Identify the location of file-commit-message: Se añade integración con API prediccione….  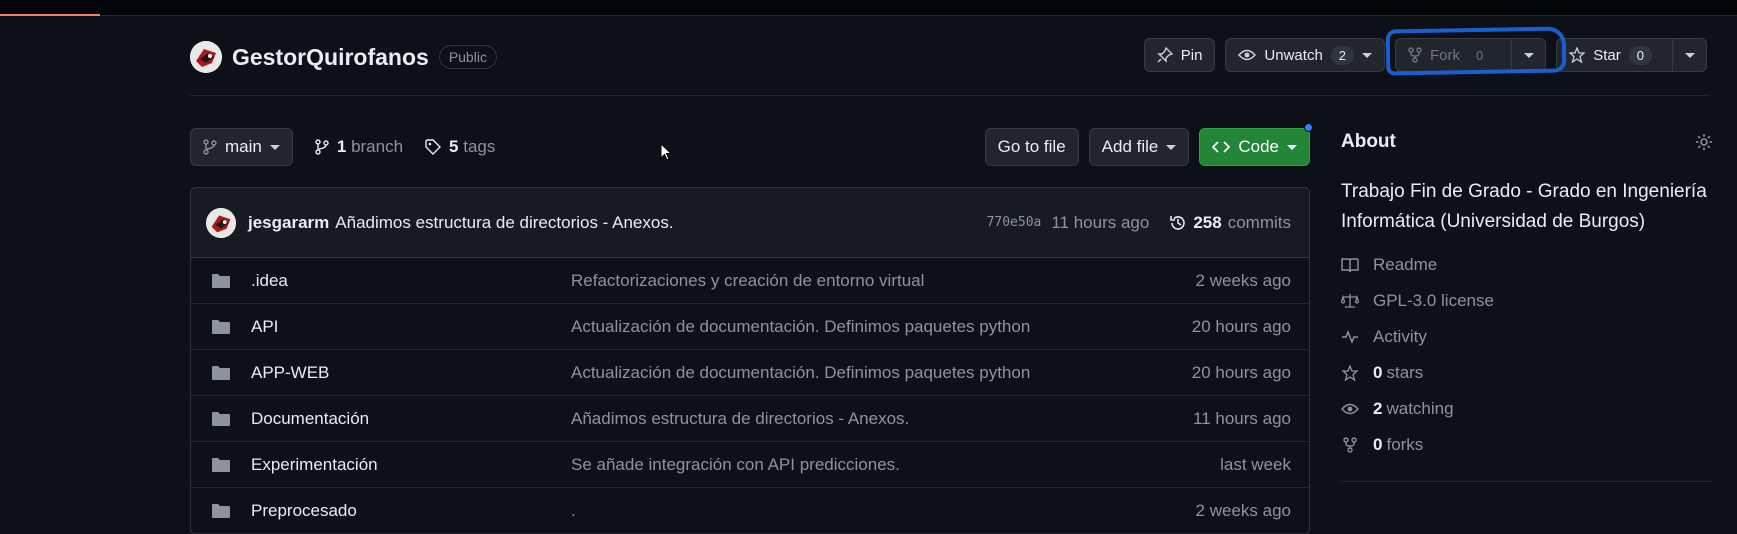
(735, 465).